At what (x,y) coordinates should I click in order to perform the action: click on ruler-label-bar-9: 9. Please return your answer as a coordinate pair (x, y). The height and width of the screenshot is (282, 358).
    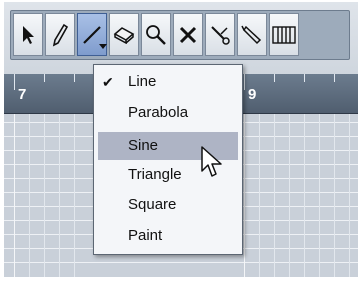
    Looking at the image, I should click on (252, 94).